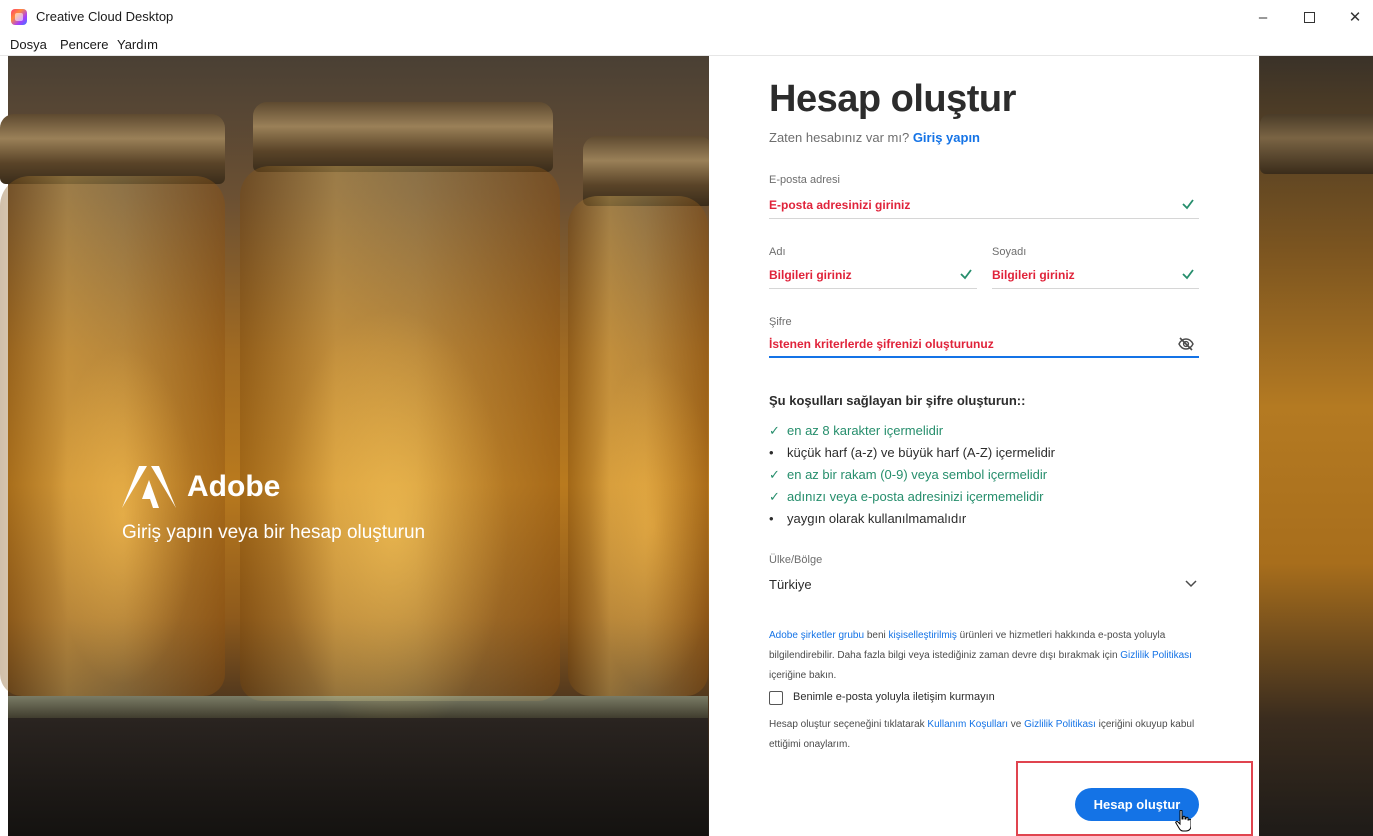 The height and width of the screenshot is (836, 1373). I want to click on brand-name: Adobe, so click(234, 486).